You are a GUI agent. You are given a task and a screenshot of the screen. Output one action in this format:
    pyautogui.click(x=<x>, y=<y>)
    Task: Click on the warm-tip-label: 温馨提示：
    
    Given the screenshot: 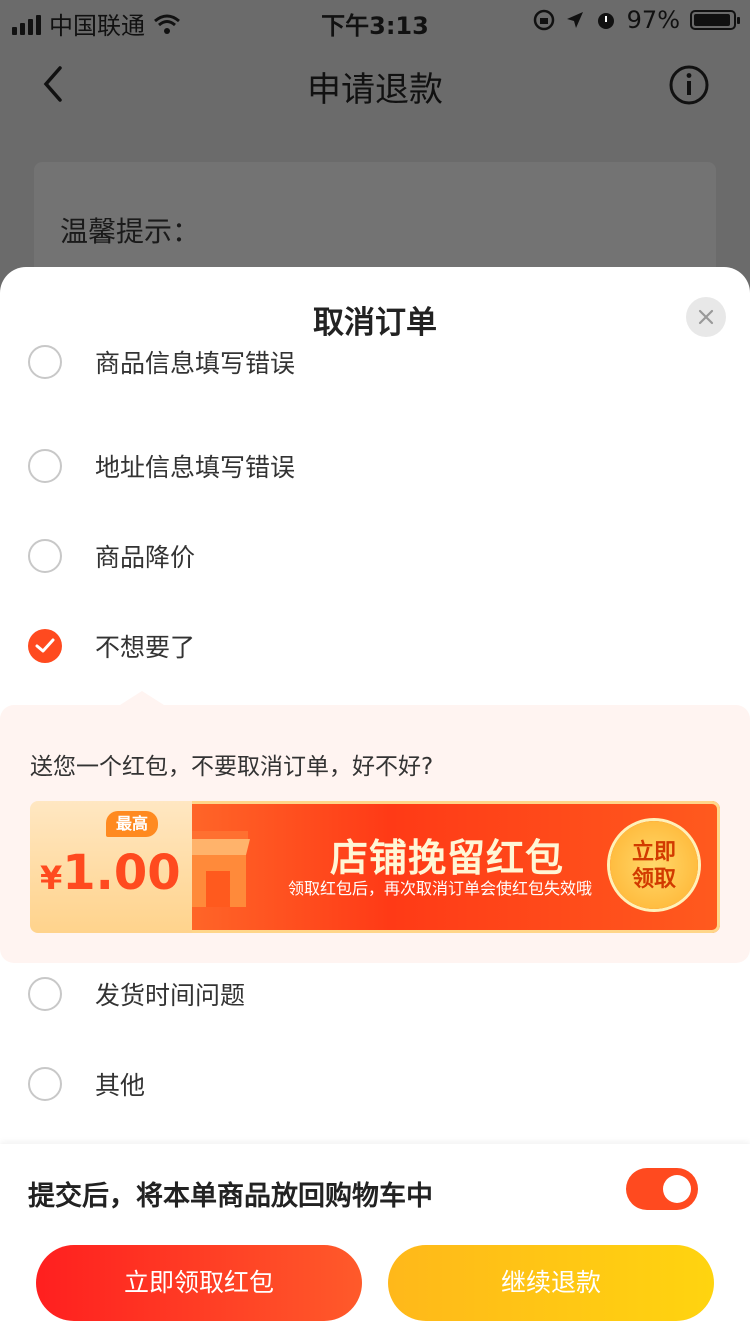 What is the action you would take?
    pyautogui.click(x=130, y=231)
    